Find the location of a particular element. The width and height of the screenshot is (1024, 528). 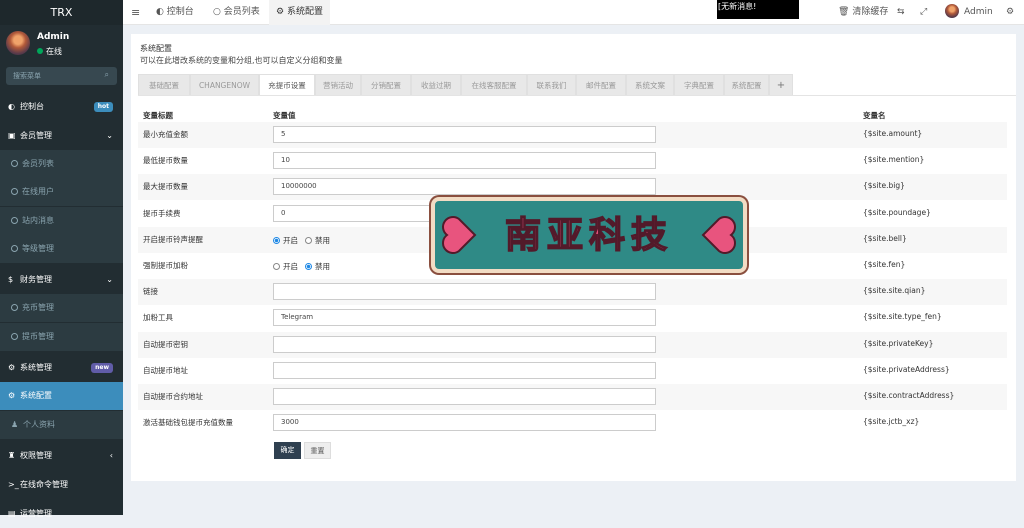

sidebar-item-dashboard: ◐ 控制台 hot is located at coordinates (61, 107).